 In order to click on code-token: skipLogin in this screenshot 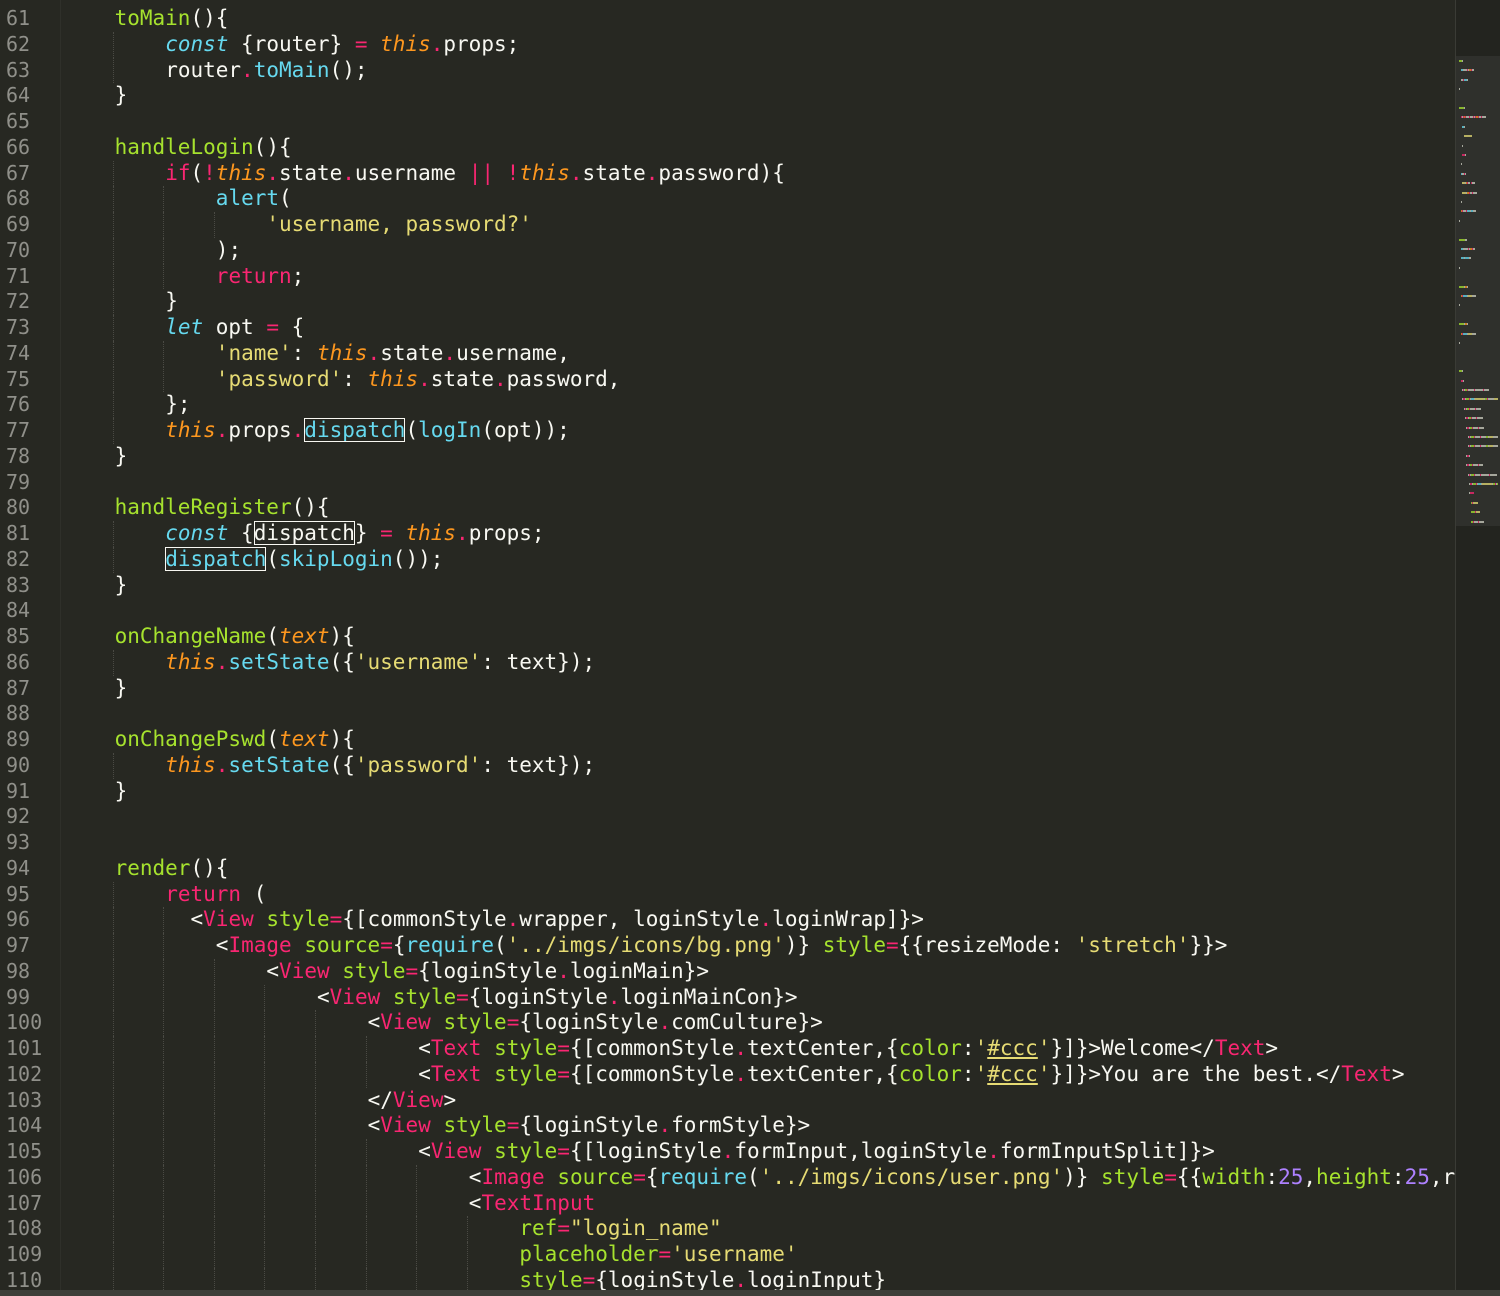, I will do `click(336, 558)`.